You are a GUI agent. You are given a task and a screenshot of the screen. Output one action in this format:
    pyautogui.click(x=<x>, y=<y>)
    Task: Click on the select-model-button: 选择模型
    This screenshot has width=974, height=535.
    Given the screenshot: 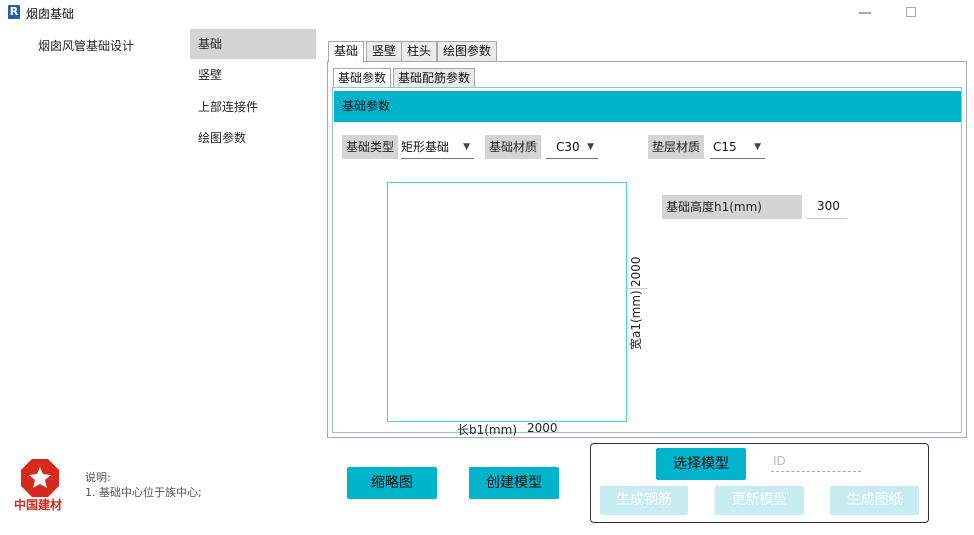 What is the action you would take?
    pyautogui.click(x=701, y=464)
    